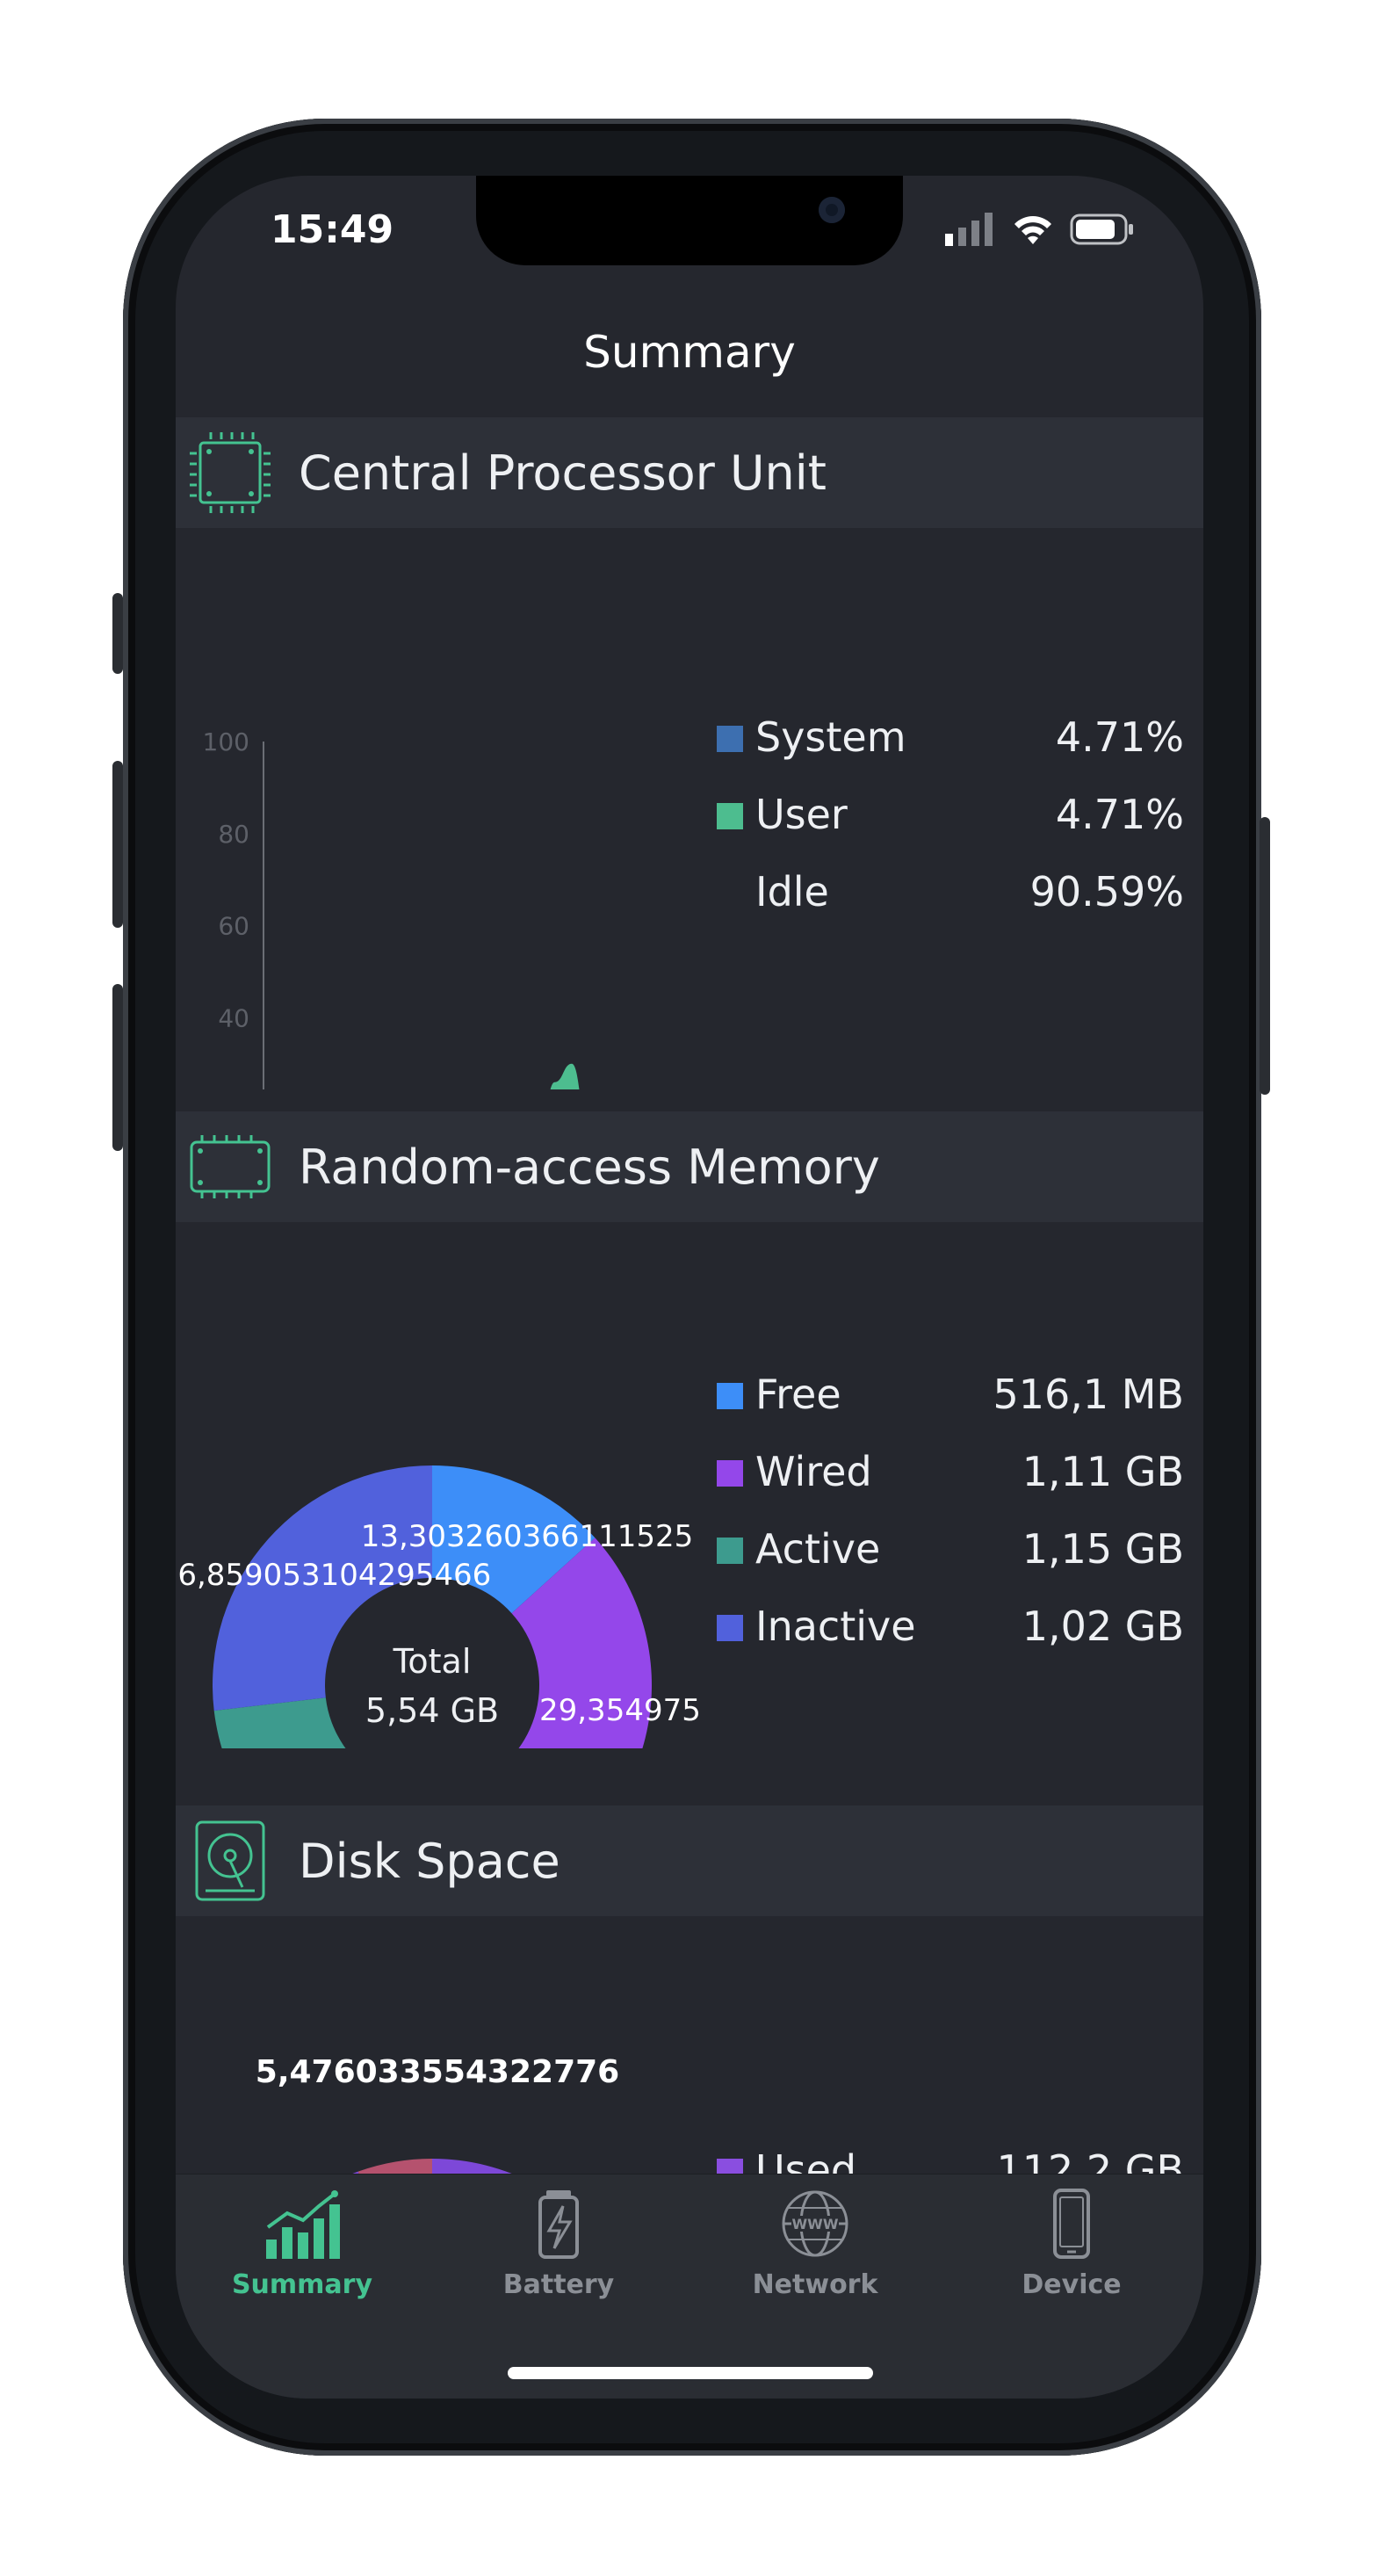  Describe the element at coordinates (730, 816) in the screenshot. I see `legend-swatch-user` at that location.